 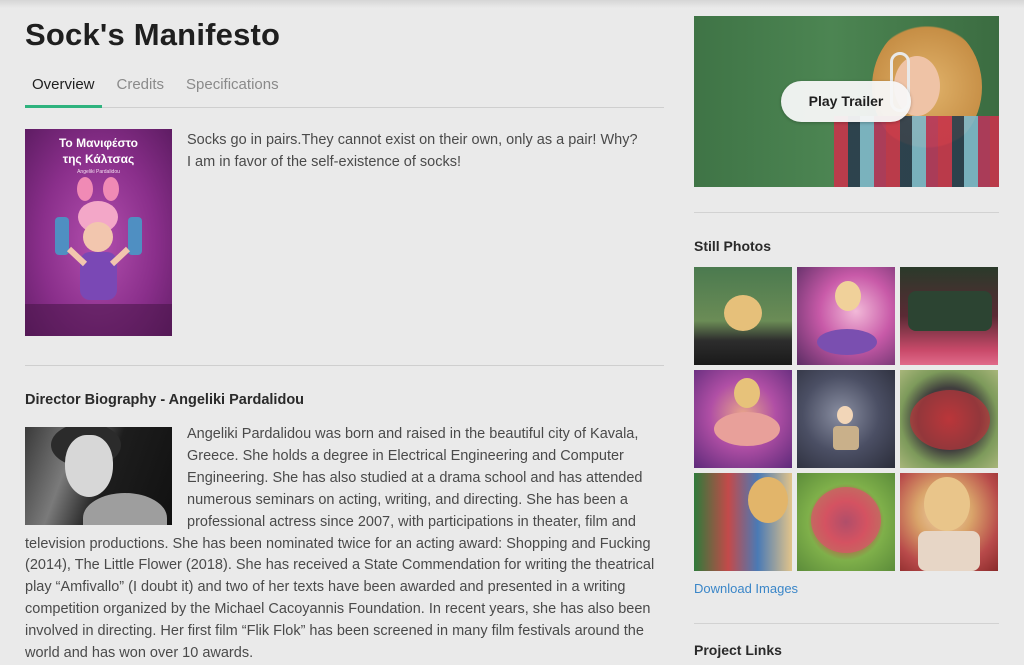 I want to click on project-links-heading: Project Links, so click(x=738, y=650).